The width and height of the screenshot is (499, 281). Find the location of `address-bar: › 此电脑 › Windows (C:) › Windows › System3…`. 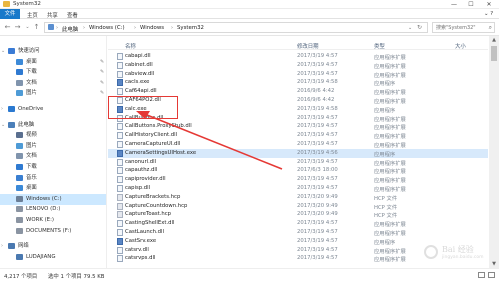

address-bar: › 此电脑 › Windows (C:) › Windows › System3… is located at coordinates (236, 27).